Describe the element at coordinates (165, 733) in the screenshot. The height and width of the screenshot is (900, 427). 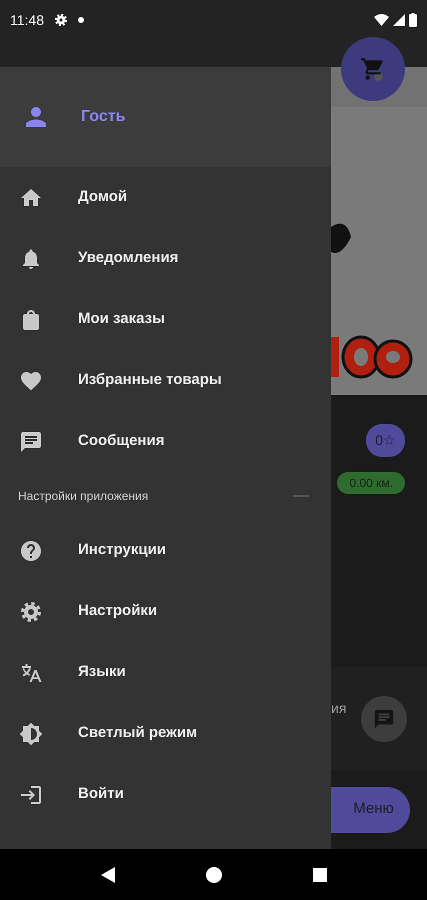
I see `drawer-item: Светлый режим` at that location.